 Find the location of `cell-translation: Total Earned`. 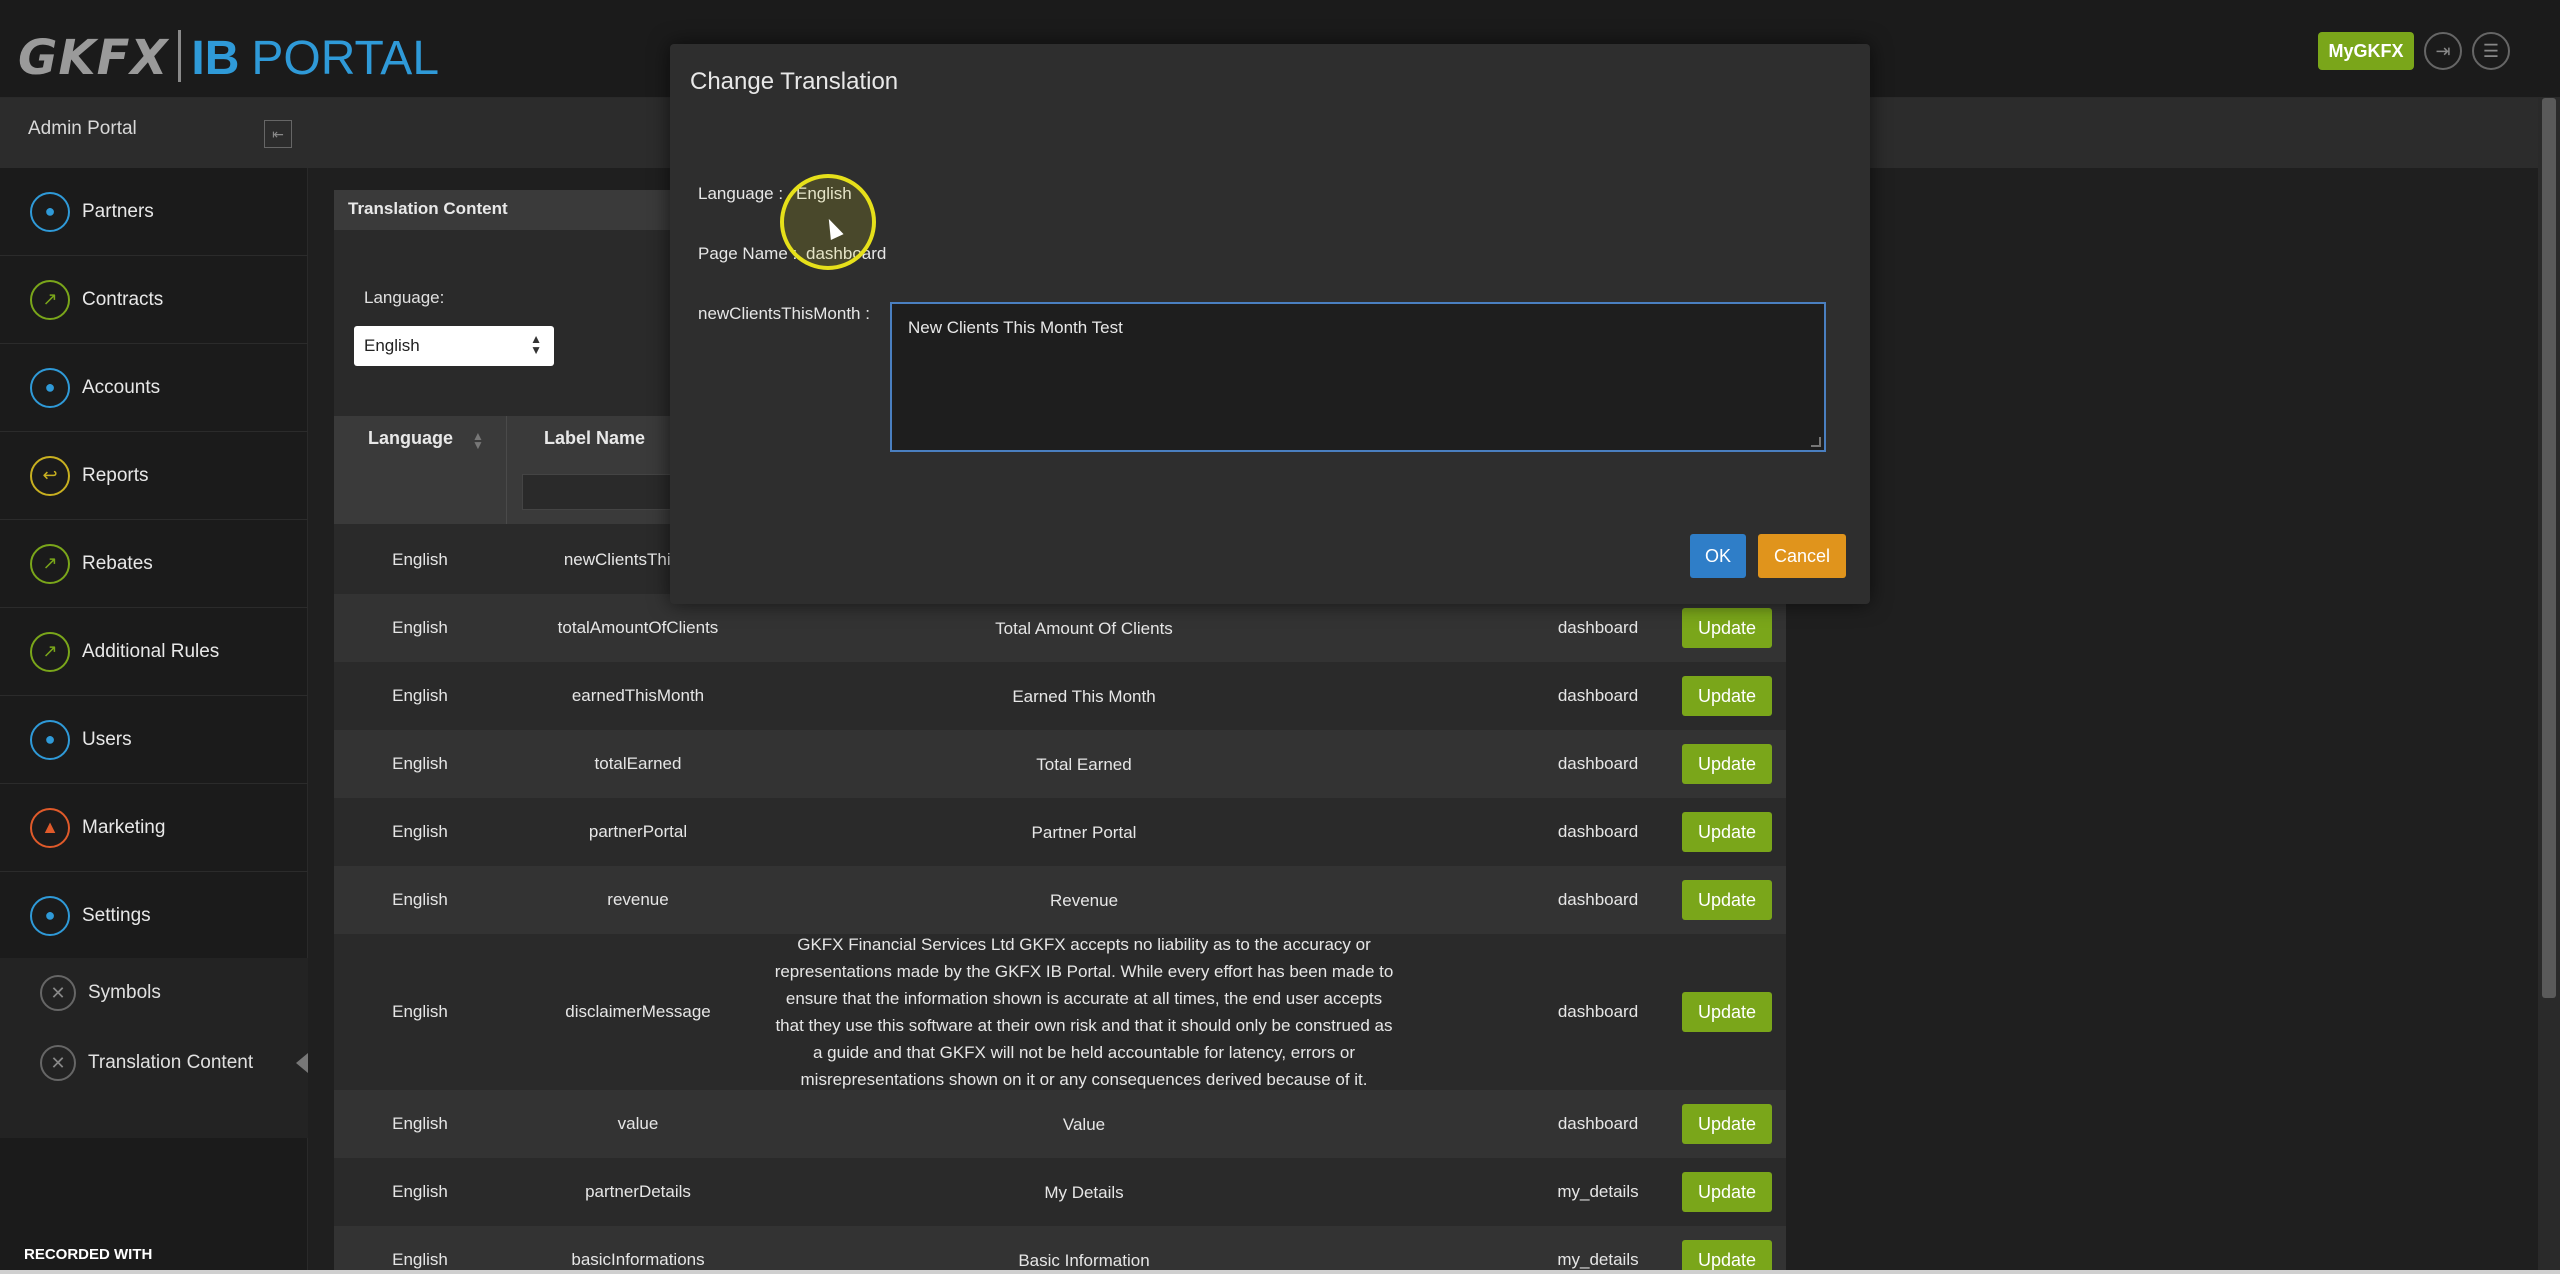

cell-translation: Total Earned is located at coordinates (1084, 764).